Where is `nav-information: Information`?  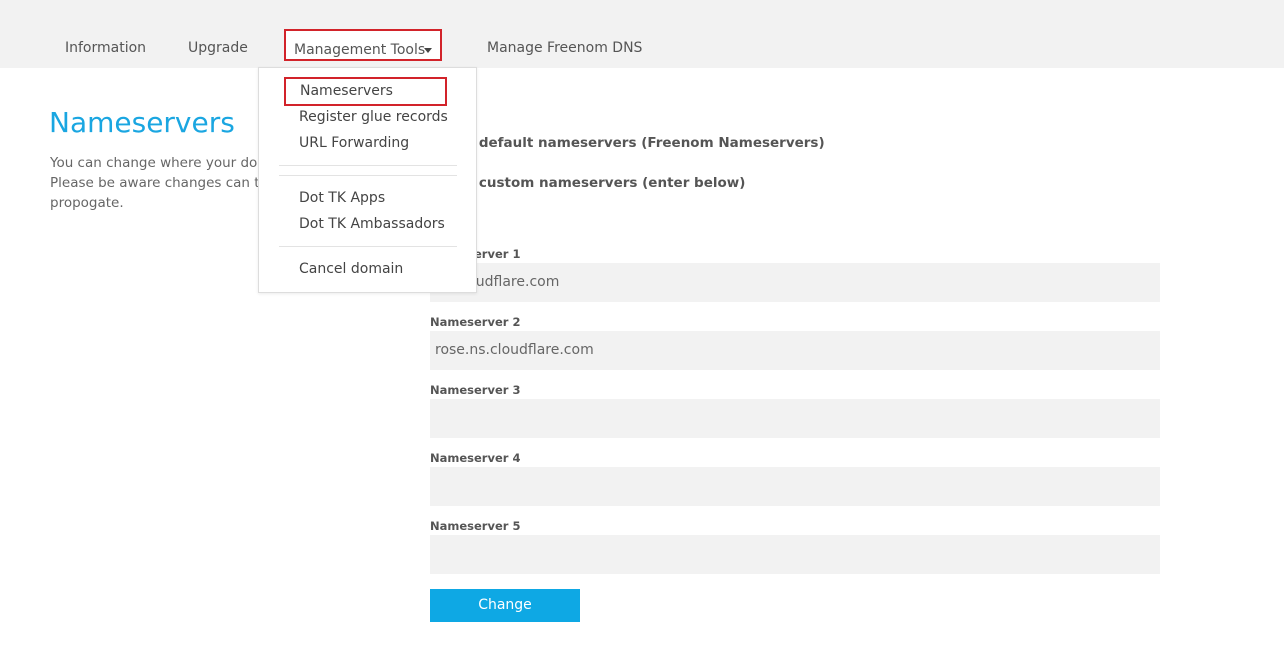 nav-information: Information is located at coordinates (105, 48).